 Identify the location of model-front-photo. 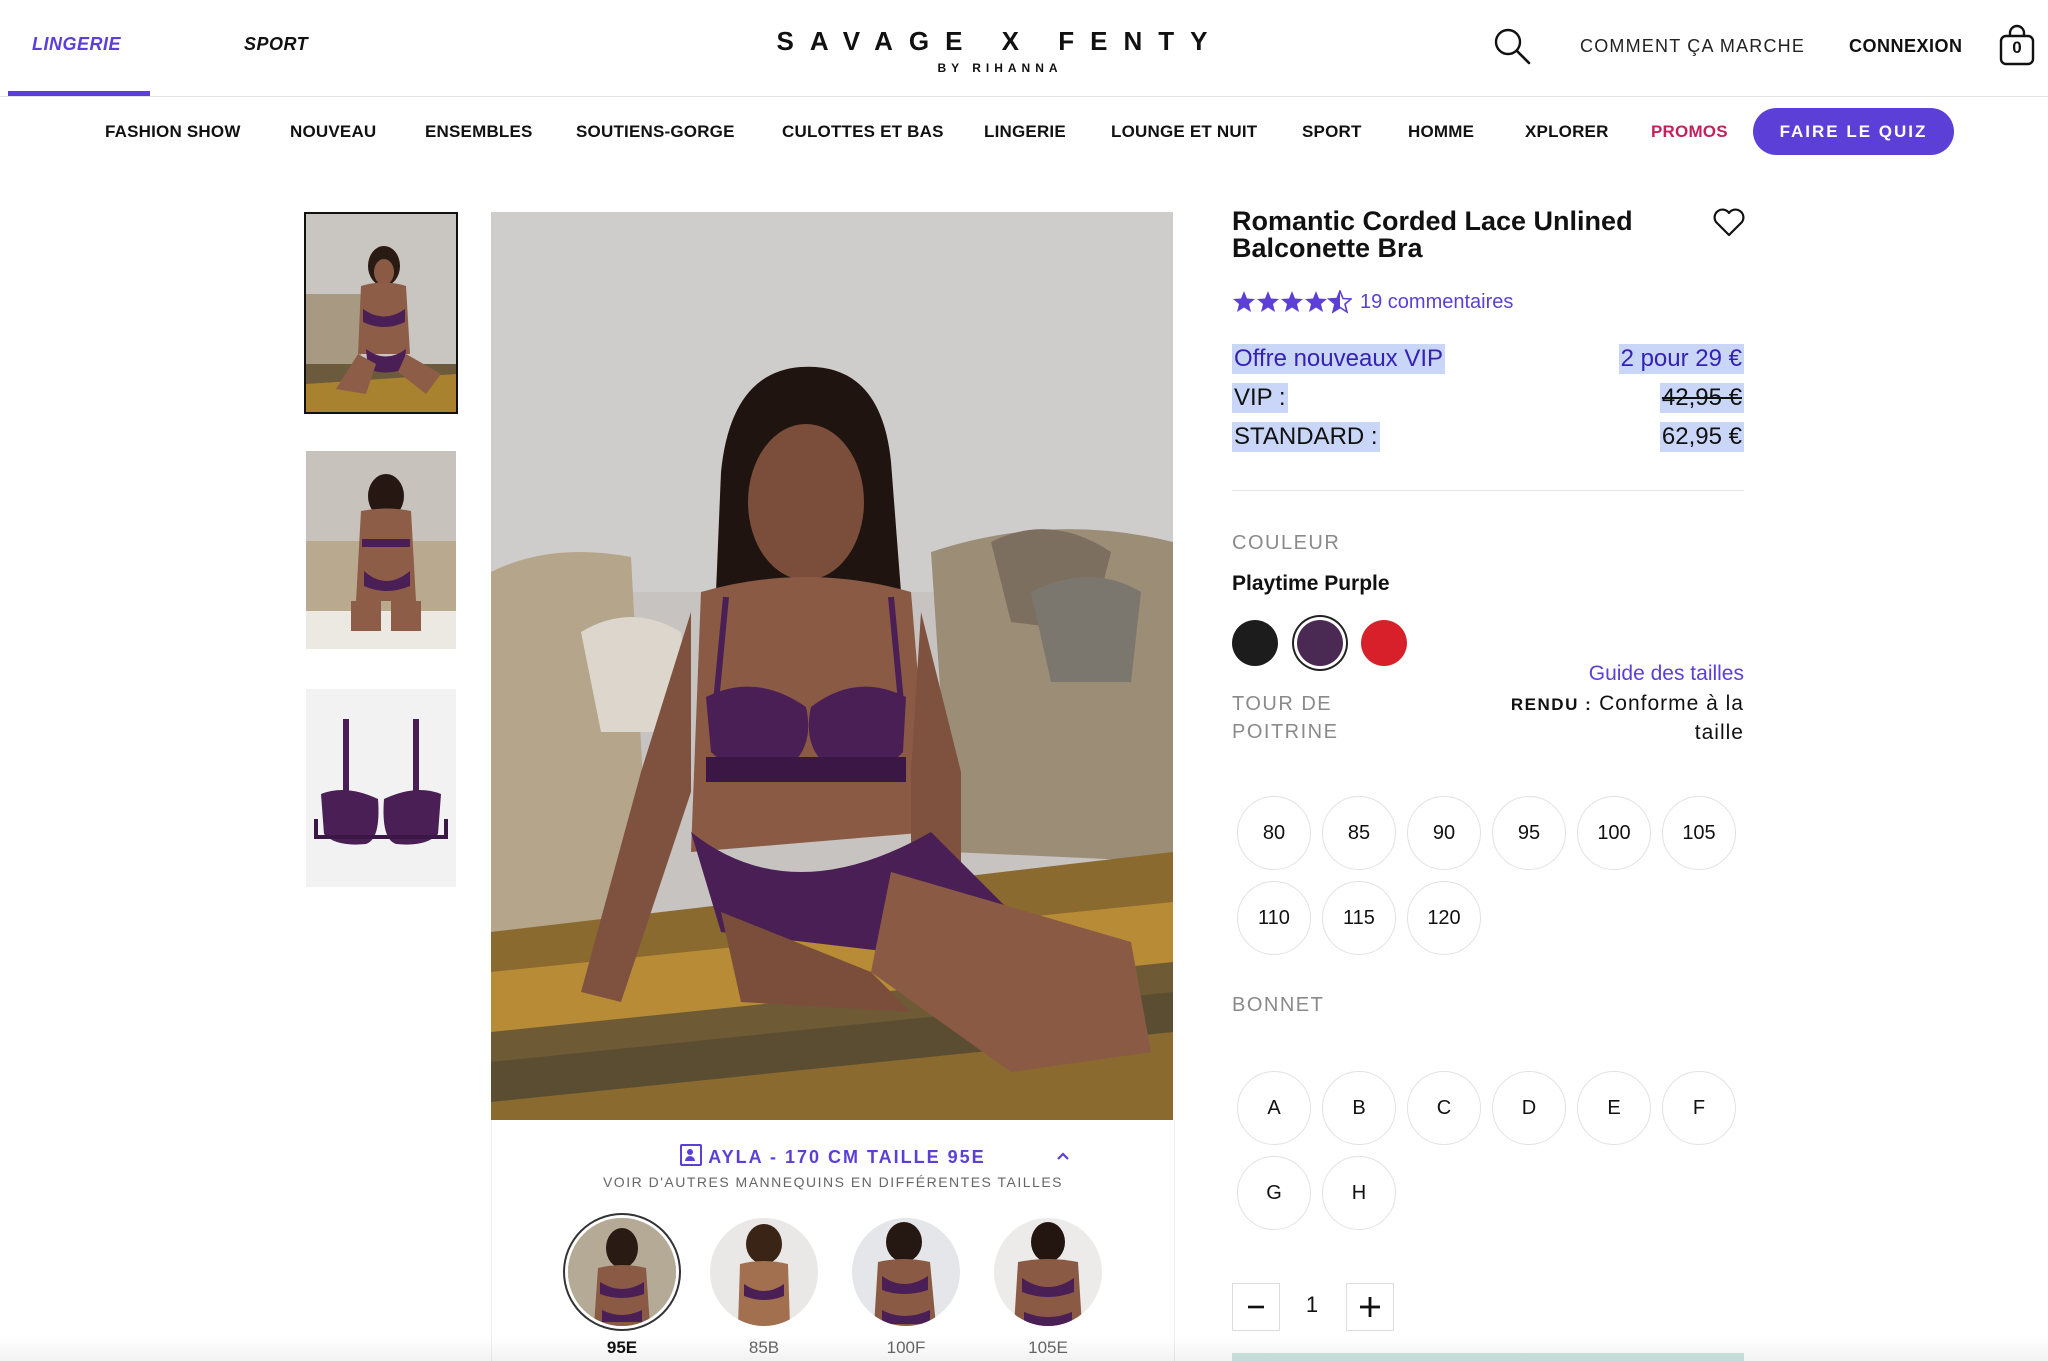
(381, 313).